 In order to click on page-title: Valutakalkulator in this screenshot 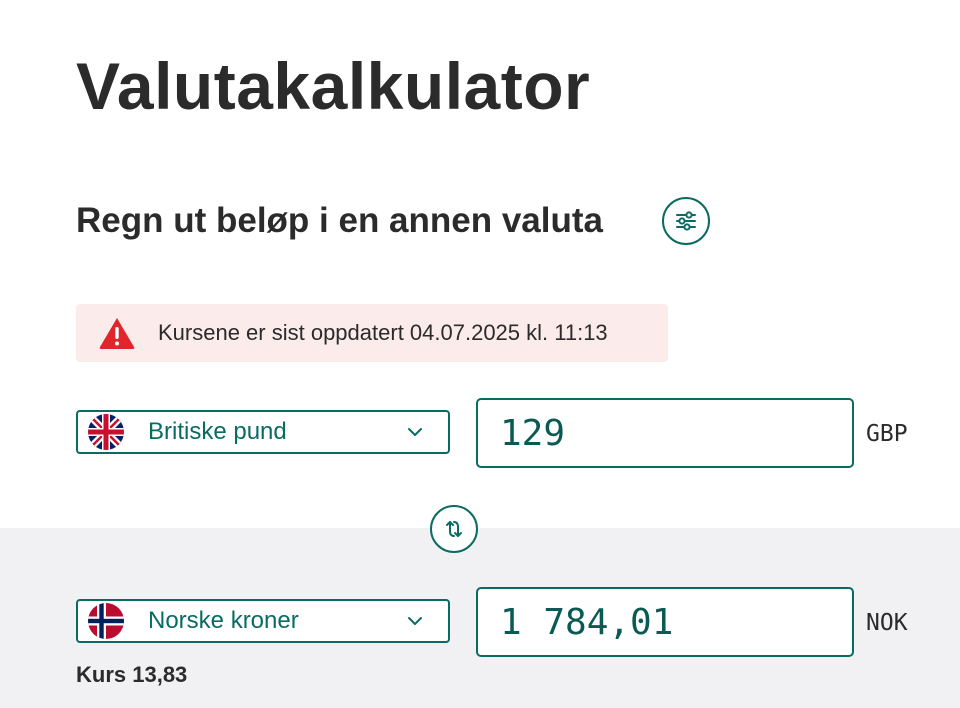, I will do `click(333, 86)`.